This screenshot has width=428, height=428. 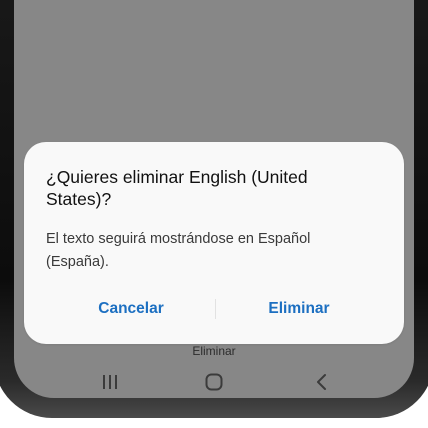 I want to click on background-eliminar-label: Eliminar, so click(x=214, y=351).